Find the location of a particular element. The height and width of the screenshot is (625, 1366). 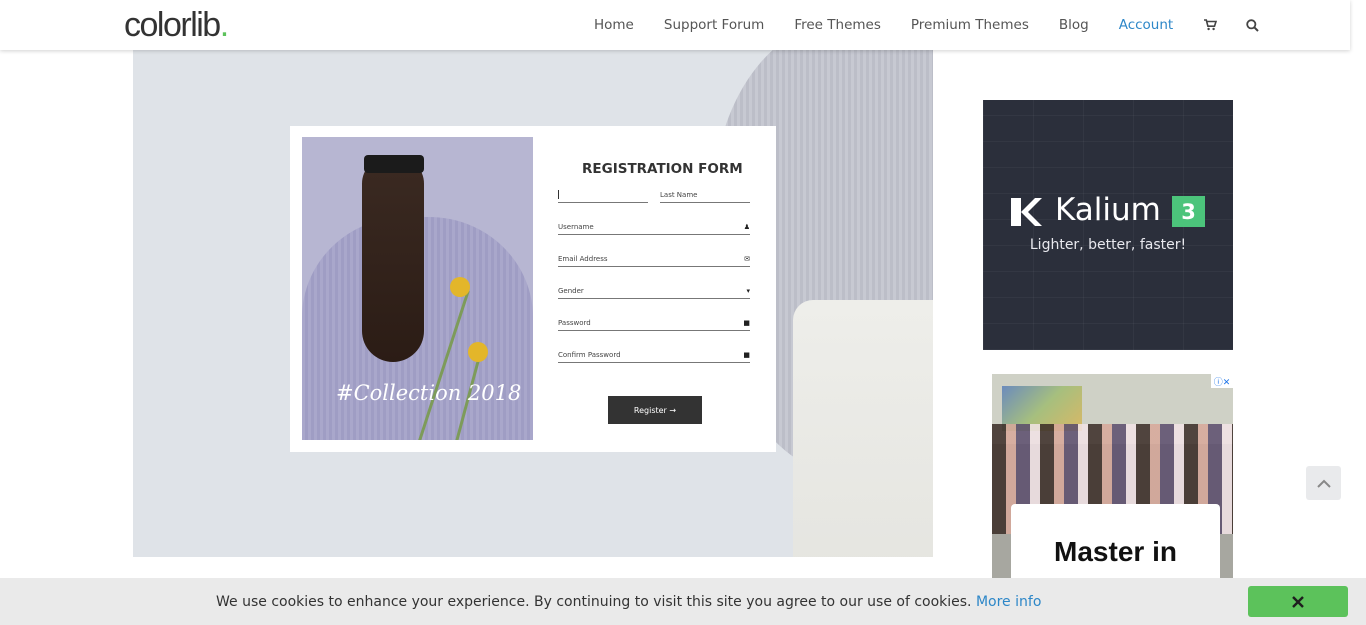

username-field: Username ♟ is located at coordinates (654, 228).